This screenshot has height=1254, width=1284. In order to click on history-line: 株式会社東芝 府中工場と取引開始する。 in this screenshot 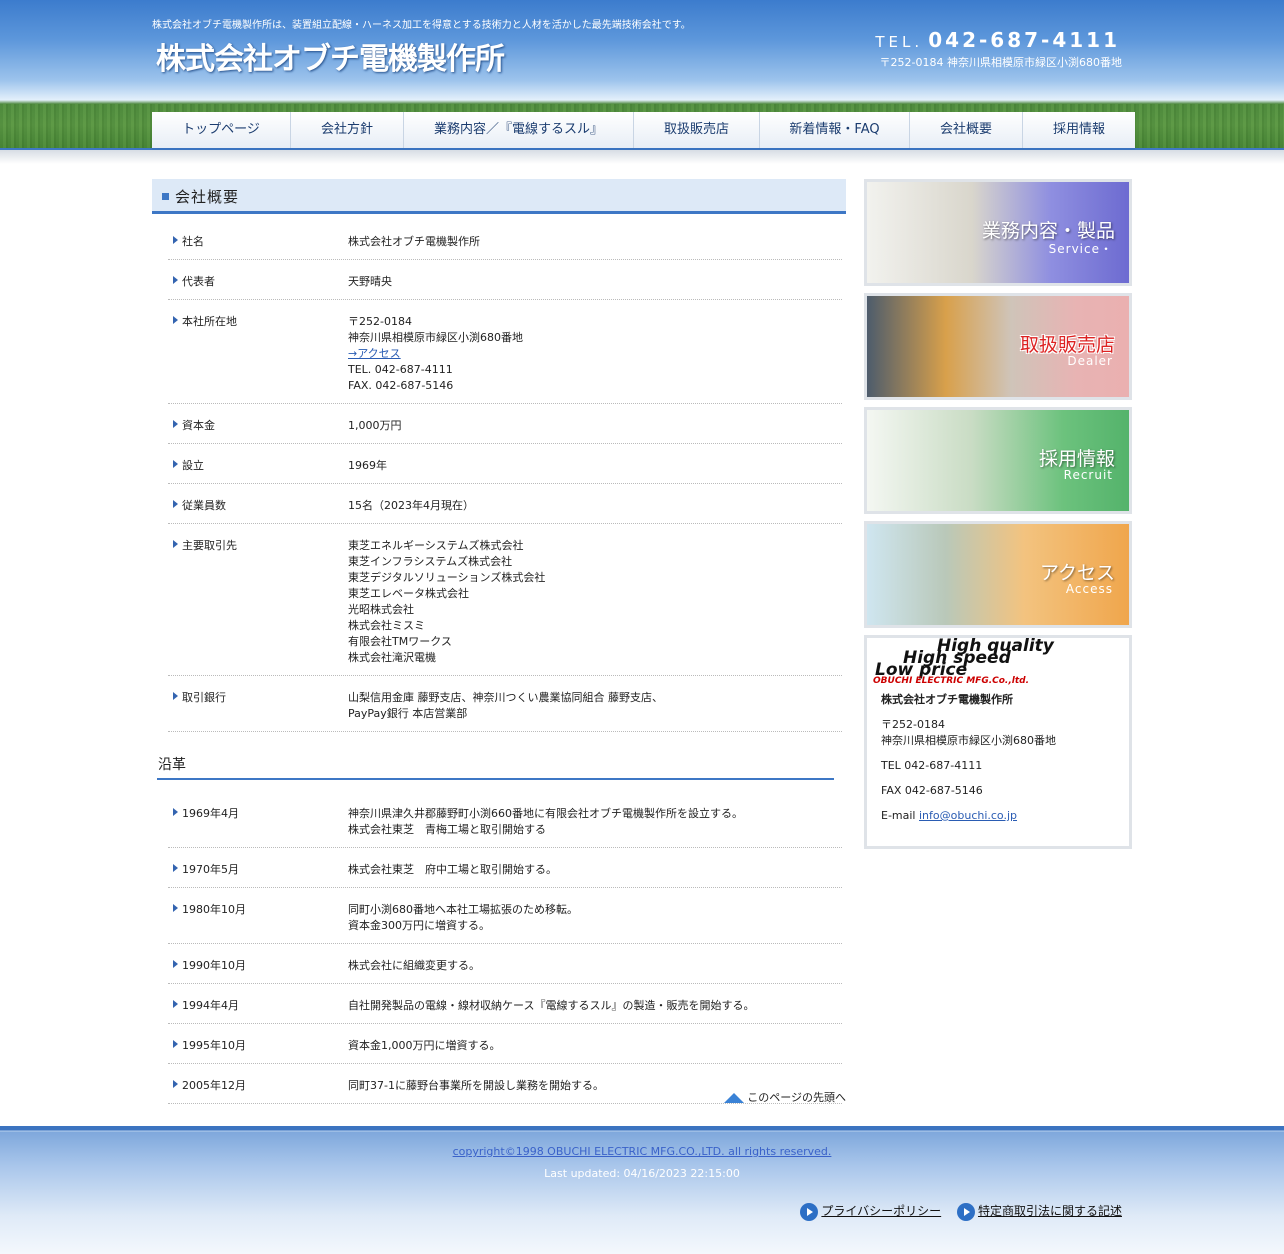, I will do `click(452, 869)`.